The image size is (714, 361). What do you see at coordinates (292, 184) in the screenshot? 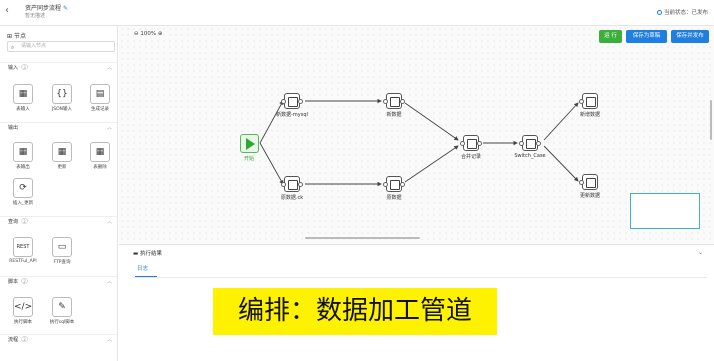
I see `node-src2` at bounding box center [292, 184].